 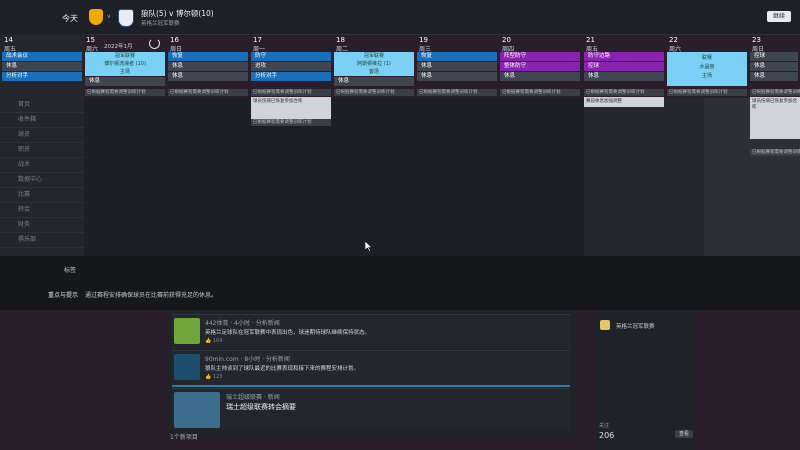 I want to click on news-source: 90min.com · 8小时 · 分析新闻, so click(x=247, y=359).